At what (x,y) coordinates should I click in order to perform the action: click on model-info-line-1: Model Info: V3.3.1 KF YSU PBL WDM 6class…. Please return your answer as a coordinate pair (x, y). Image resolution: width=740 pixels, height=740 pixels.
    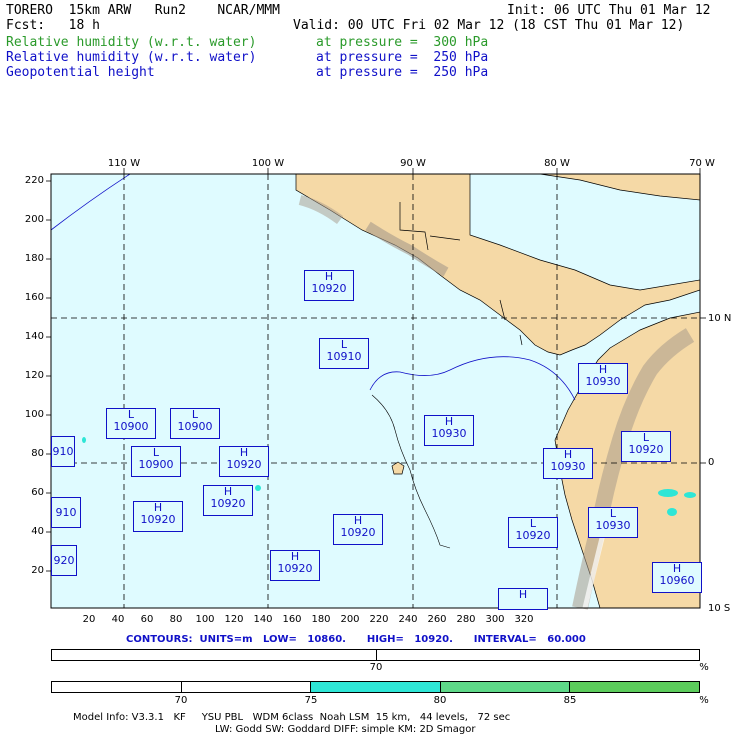
    Looking at the image, I should click on (292, 717).